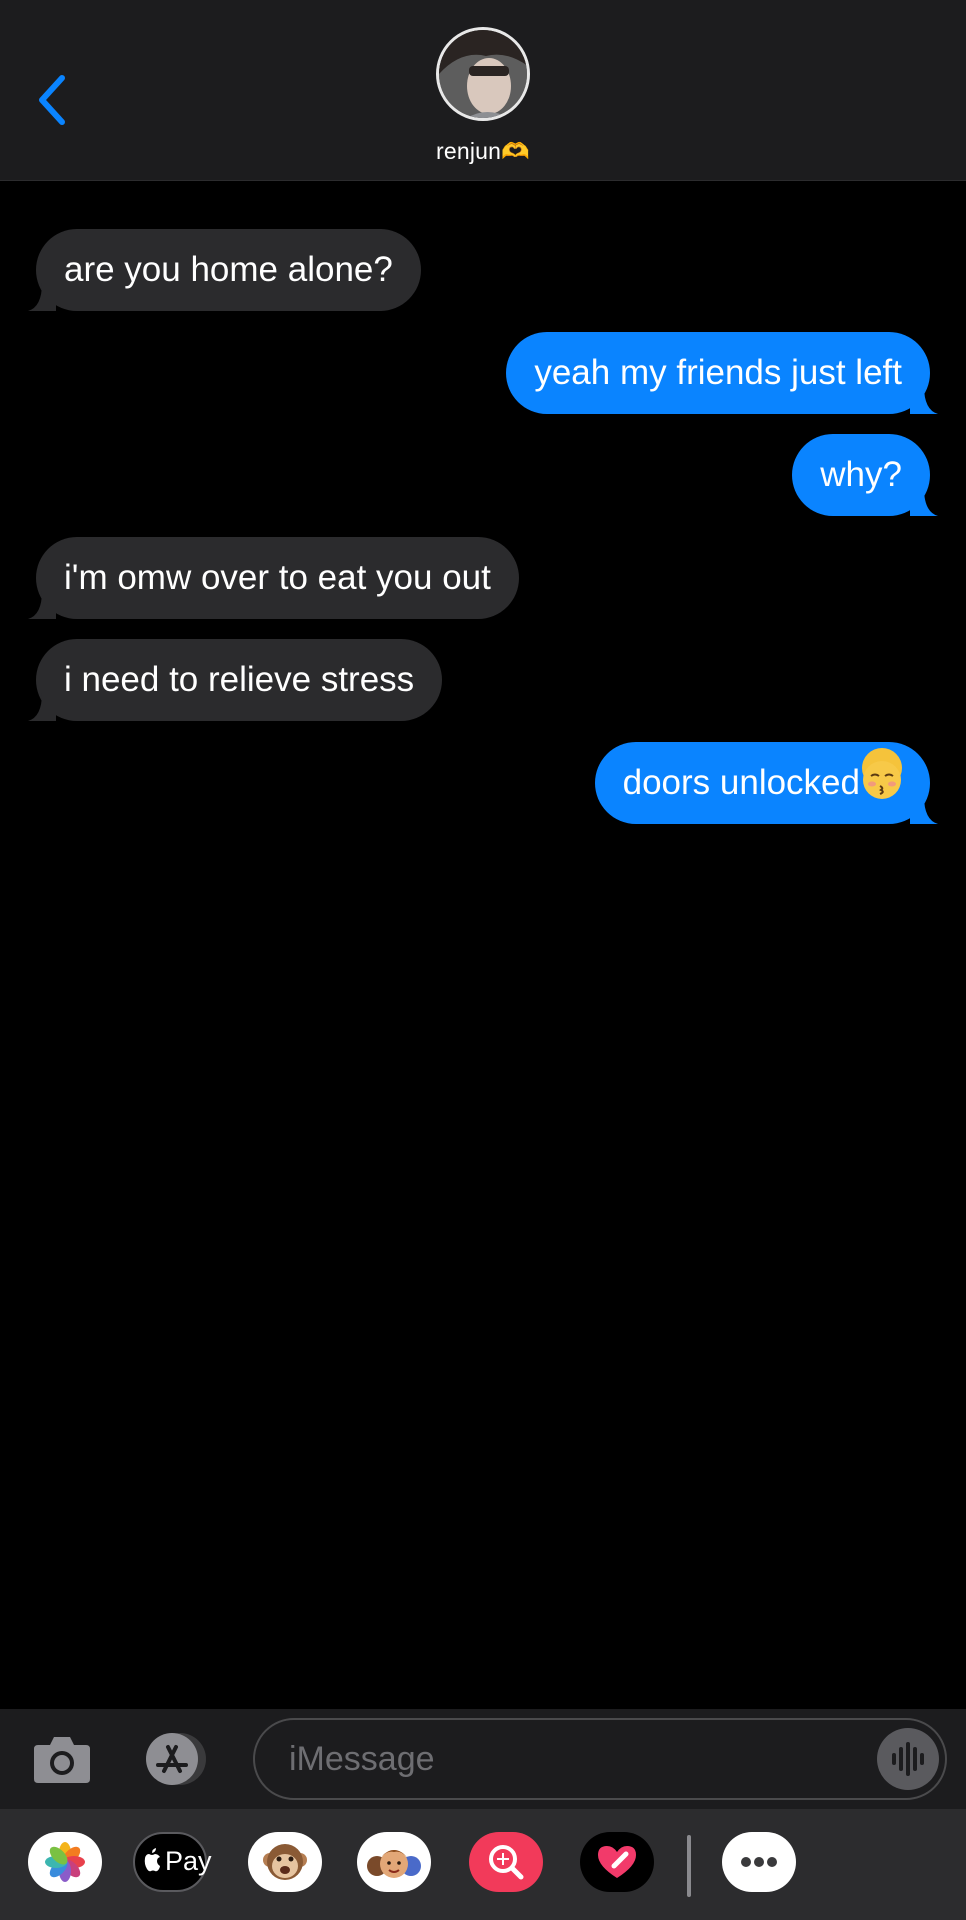  I want to click on outgoing-message: yeah my friends just left, so click(722, 373).